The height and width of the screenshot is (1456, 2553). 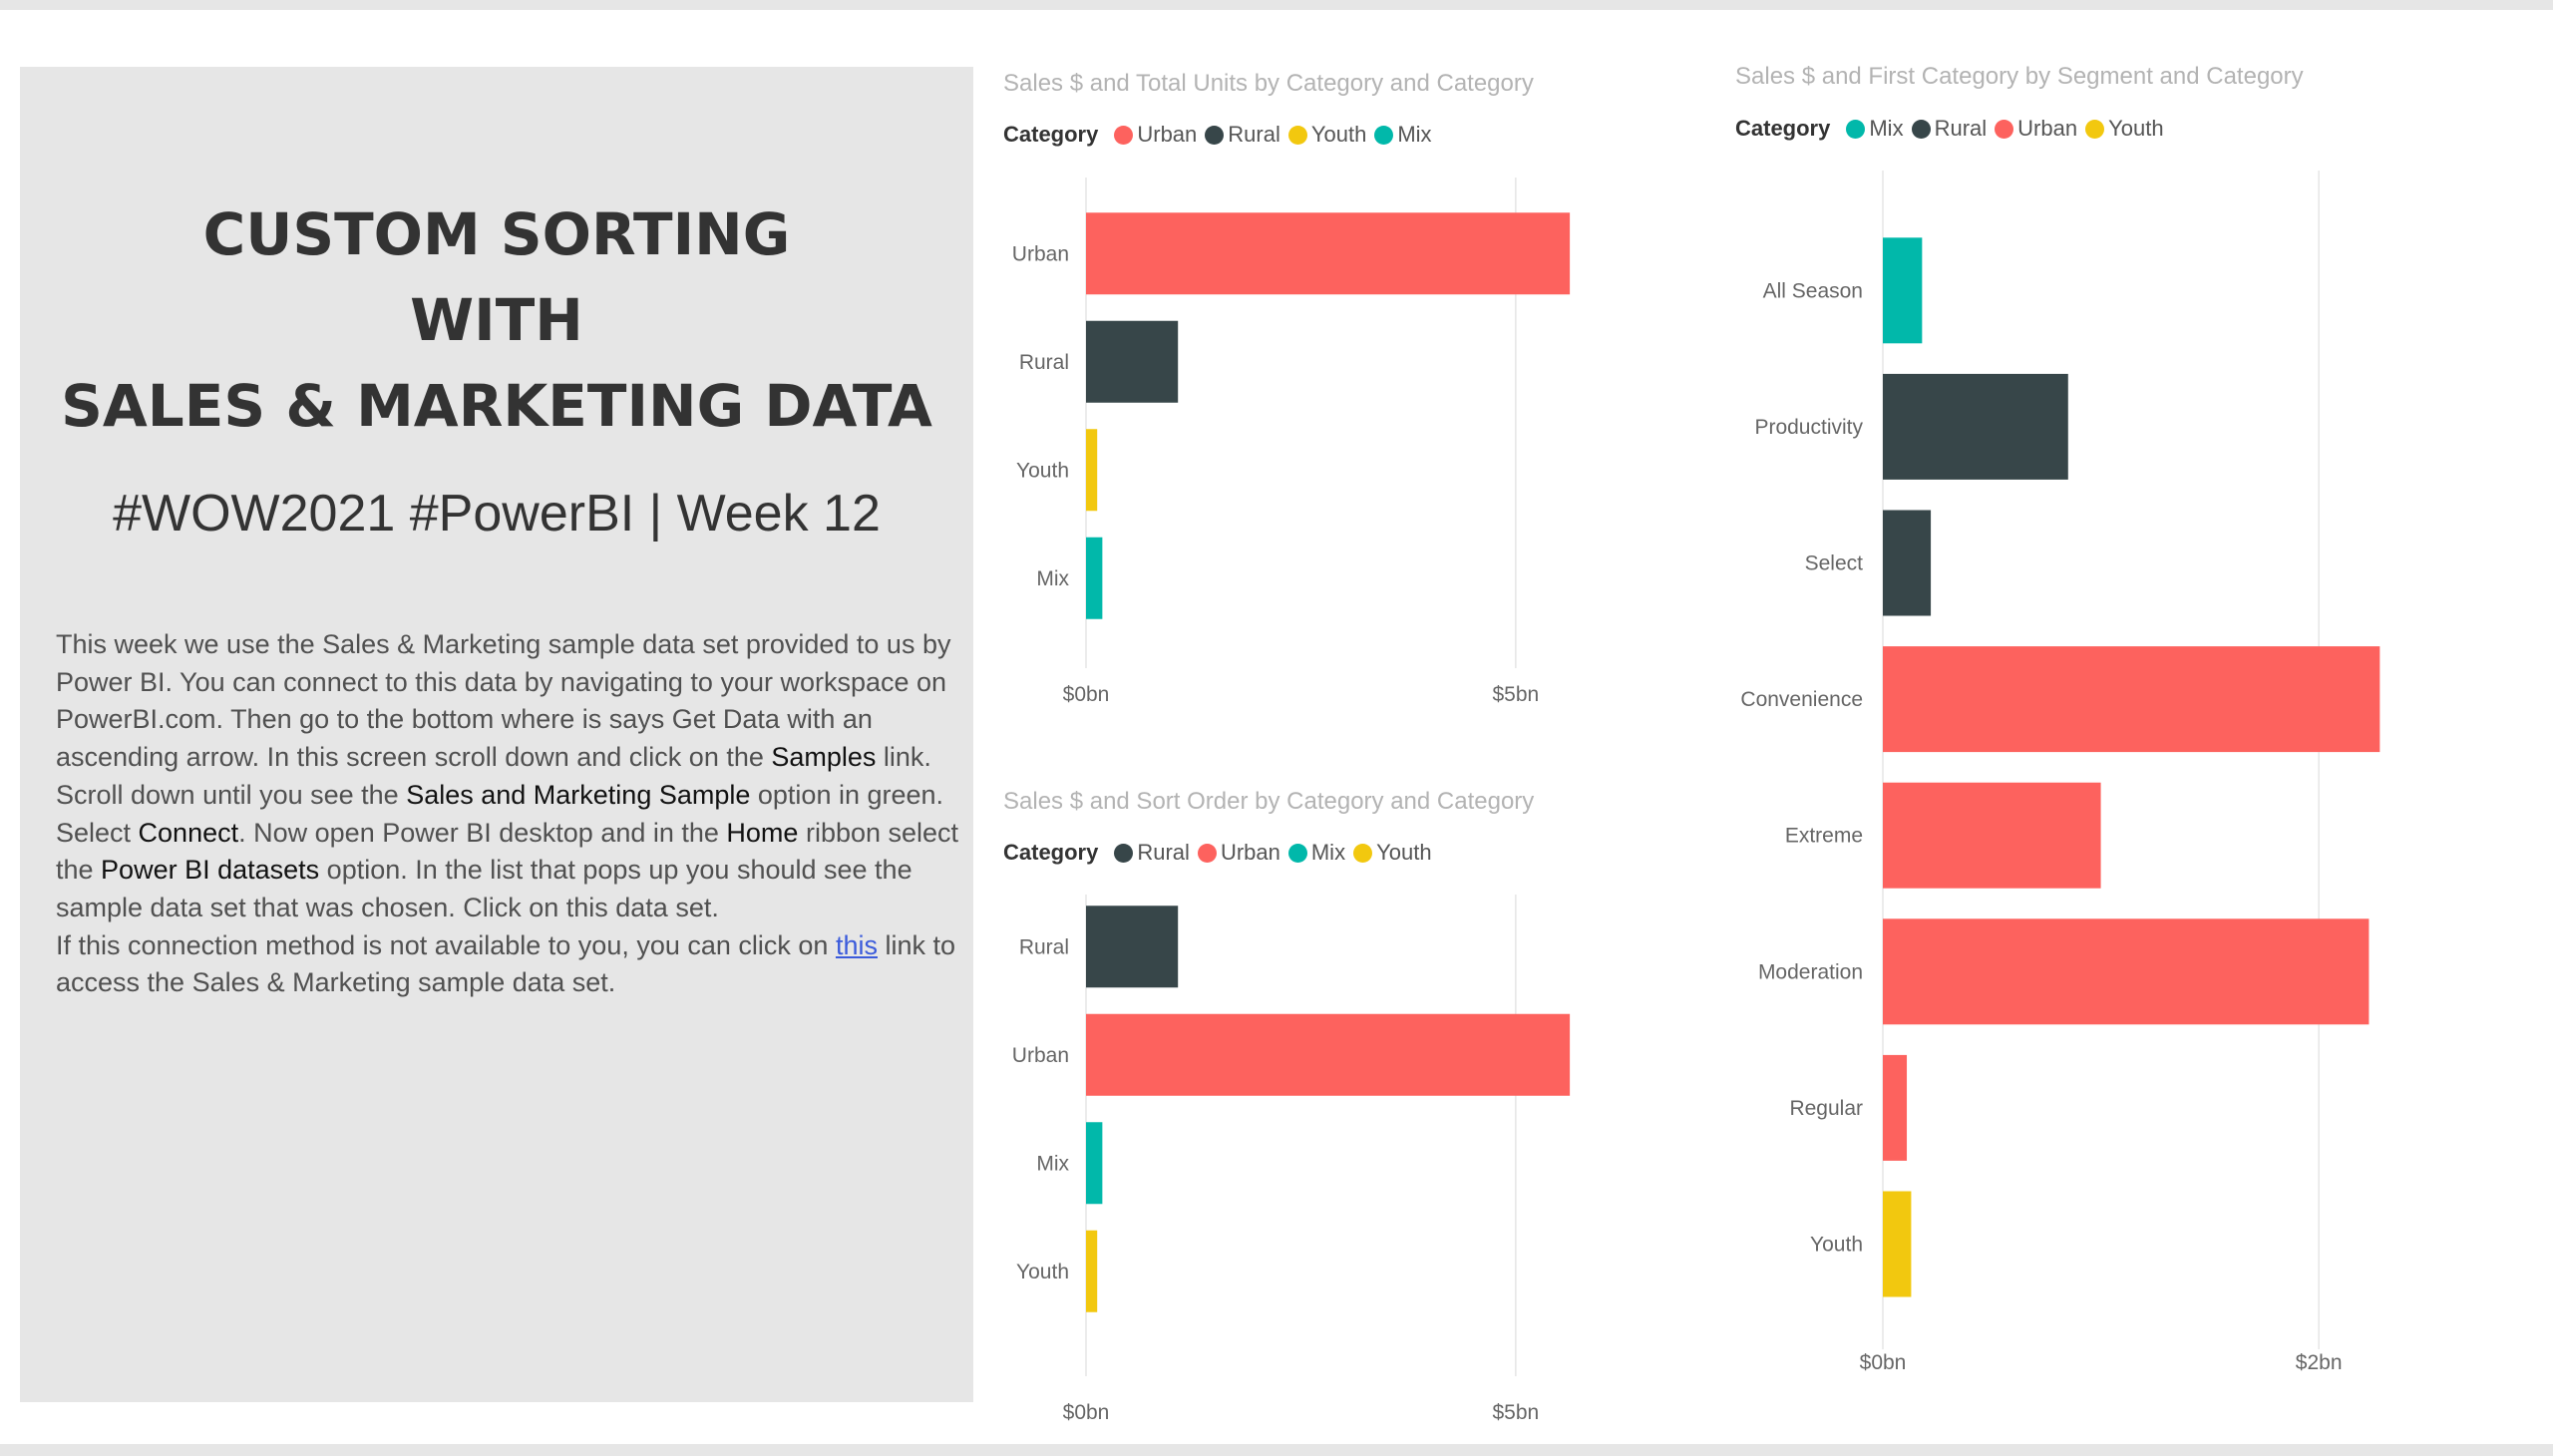 What do you see at coordinates (763, 832) in the screenshot?
I see `desc-home: Home` at bounding box center [763, 832].